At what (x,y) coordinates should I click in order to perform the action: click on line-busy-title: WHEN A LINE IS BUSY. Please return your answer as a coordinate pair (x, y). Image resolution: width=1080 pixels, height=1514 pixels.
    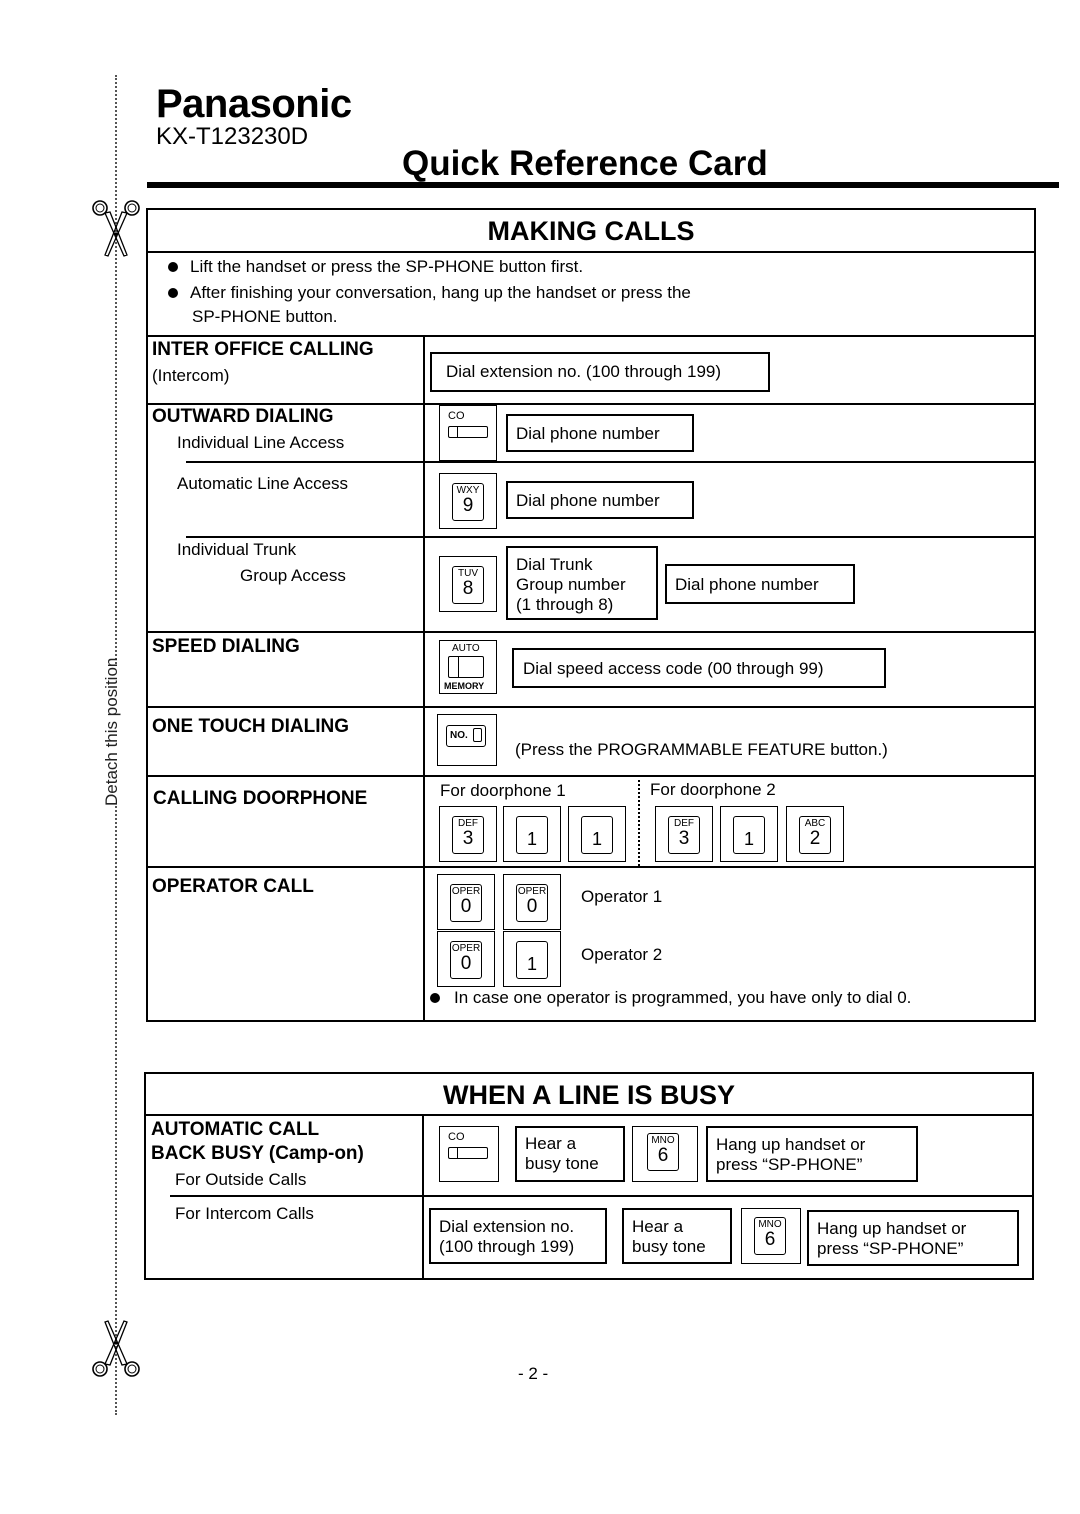
    Looking at the image, I should click on (589, 1095).